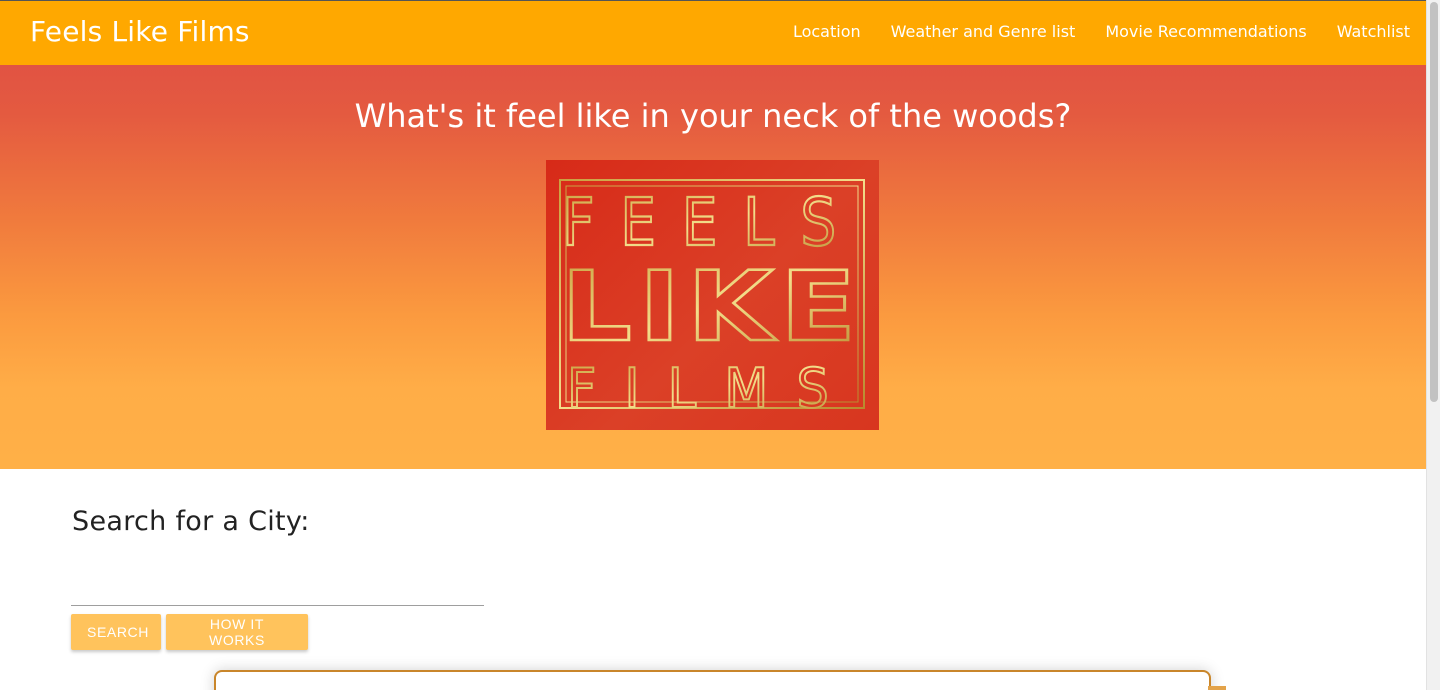  What do you see at coordinates (1434, 202) in the screenshot?
I see `scrollbar-thumb` at bounding box center [1434, 202].